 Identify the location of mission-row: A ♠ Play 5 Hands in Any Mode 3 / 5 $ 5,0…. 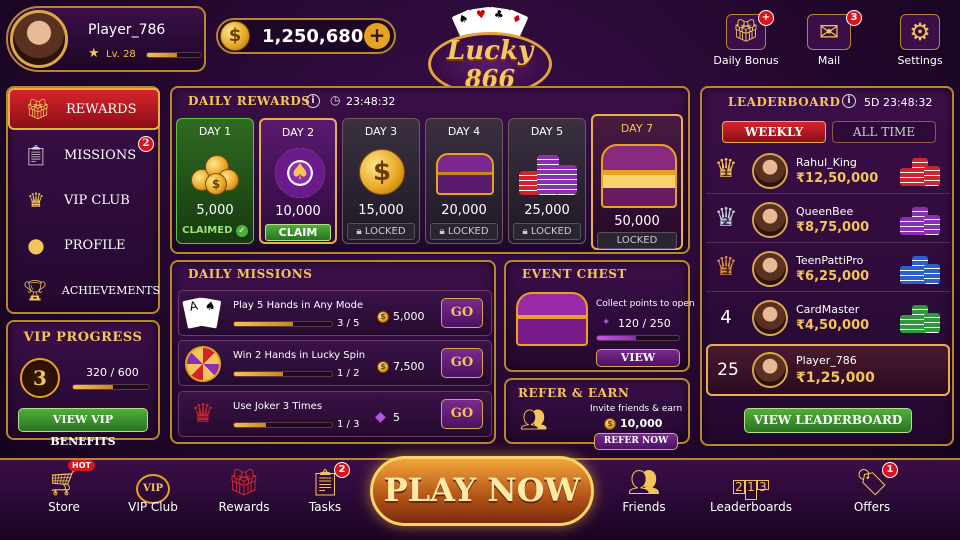
(335, 313).